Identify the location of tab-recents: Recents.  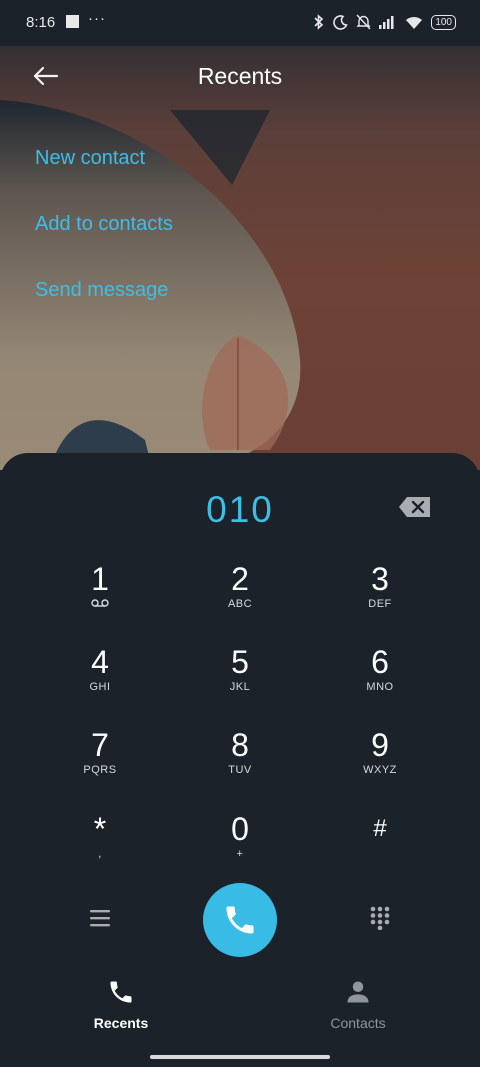
(121, 1004).